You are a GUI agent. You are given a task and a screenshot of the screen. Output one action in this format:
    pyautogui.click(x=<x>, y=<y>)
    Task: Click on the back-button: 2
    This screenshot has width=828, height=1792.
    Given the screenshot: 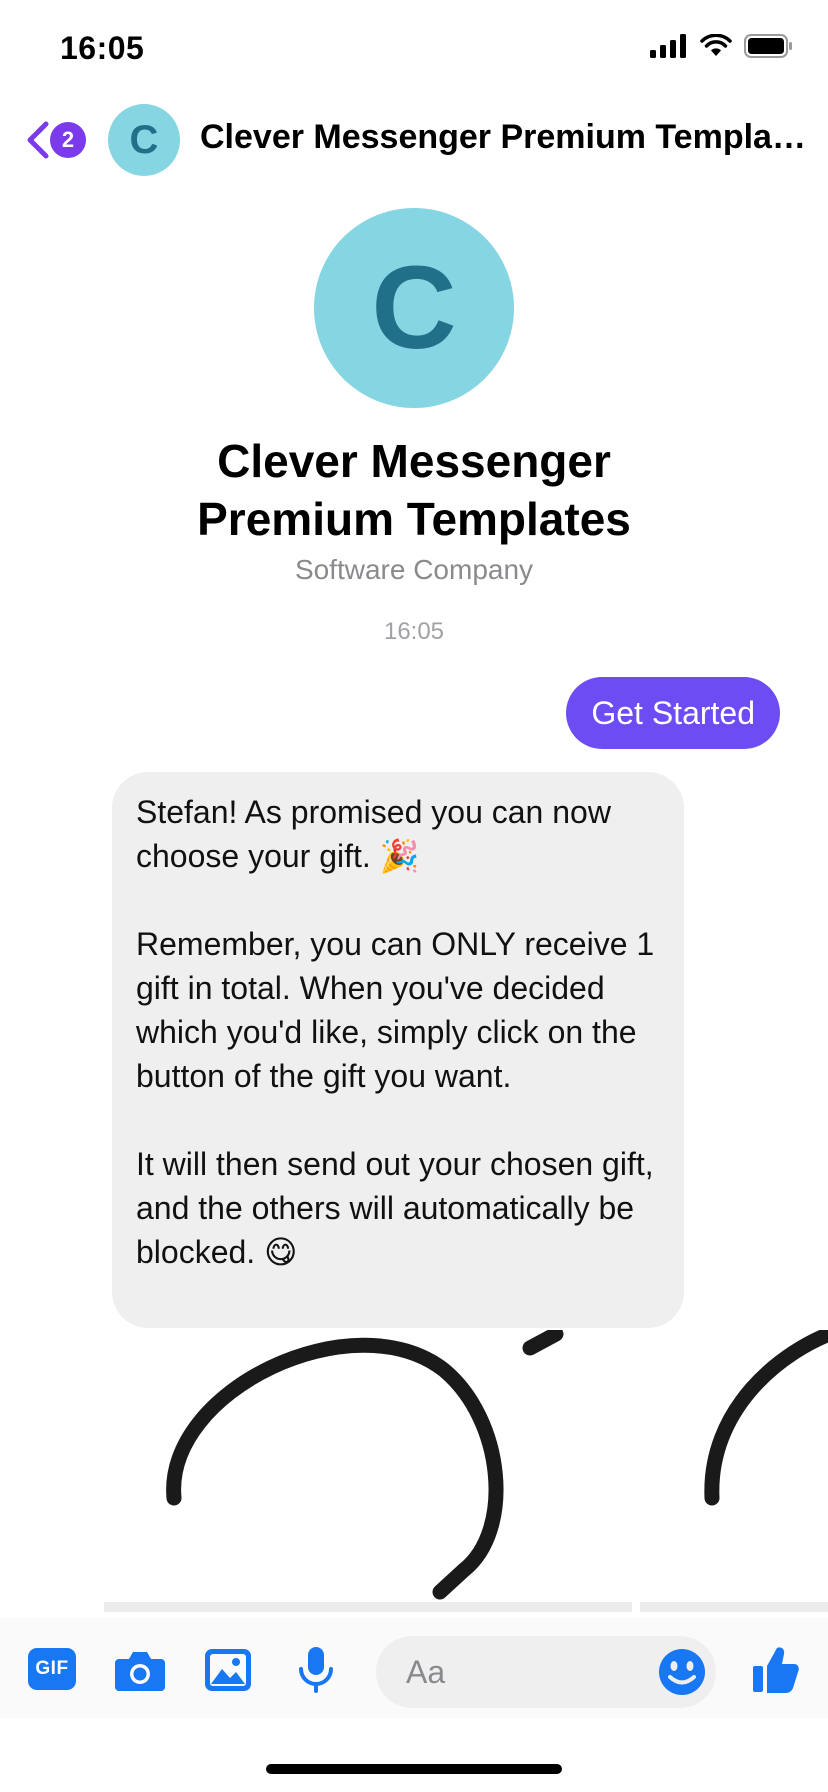 What is the action you would take?
    pyautogui.click(x=58, y=140)
    